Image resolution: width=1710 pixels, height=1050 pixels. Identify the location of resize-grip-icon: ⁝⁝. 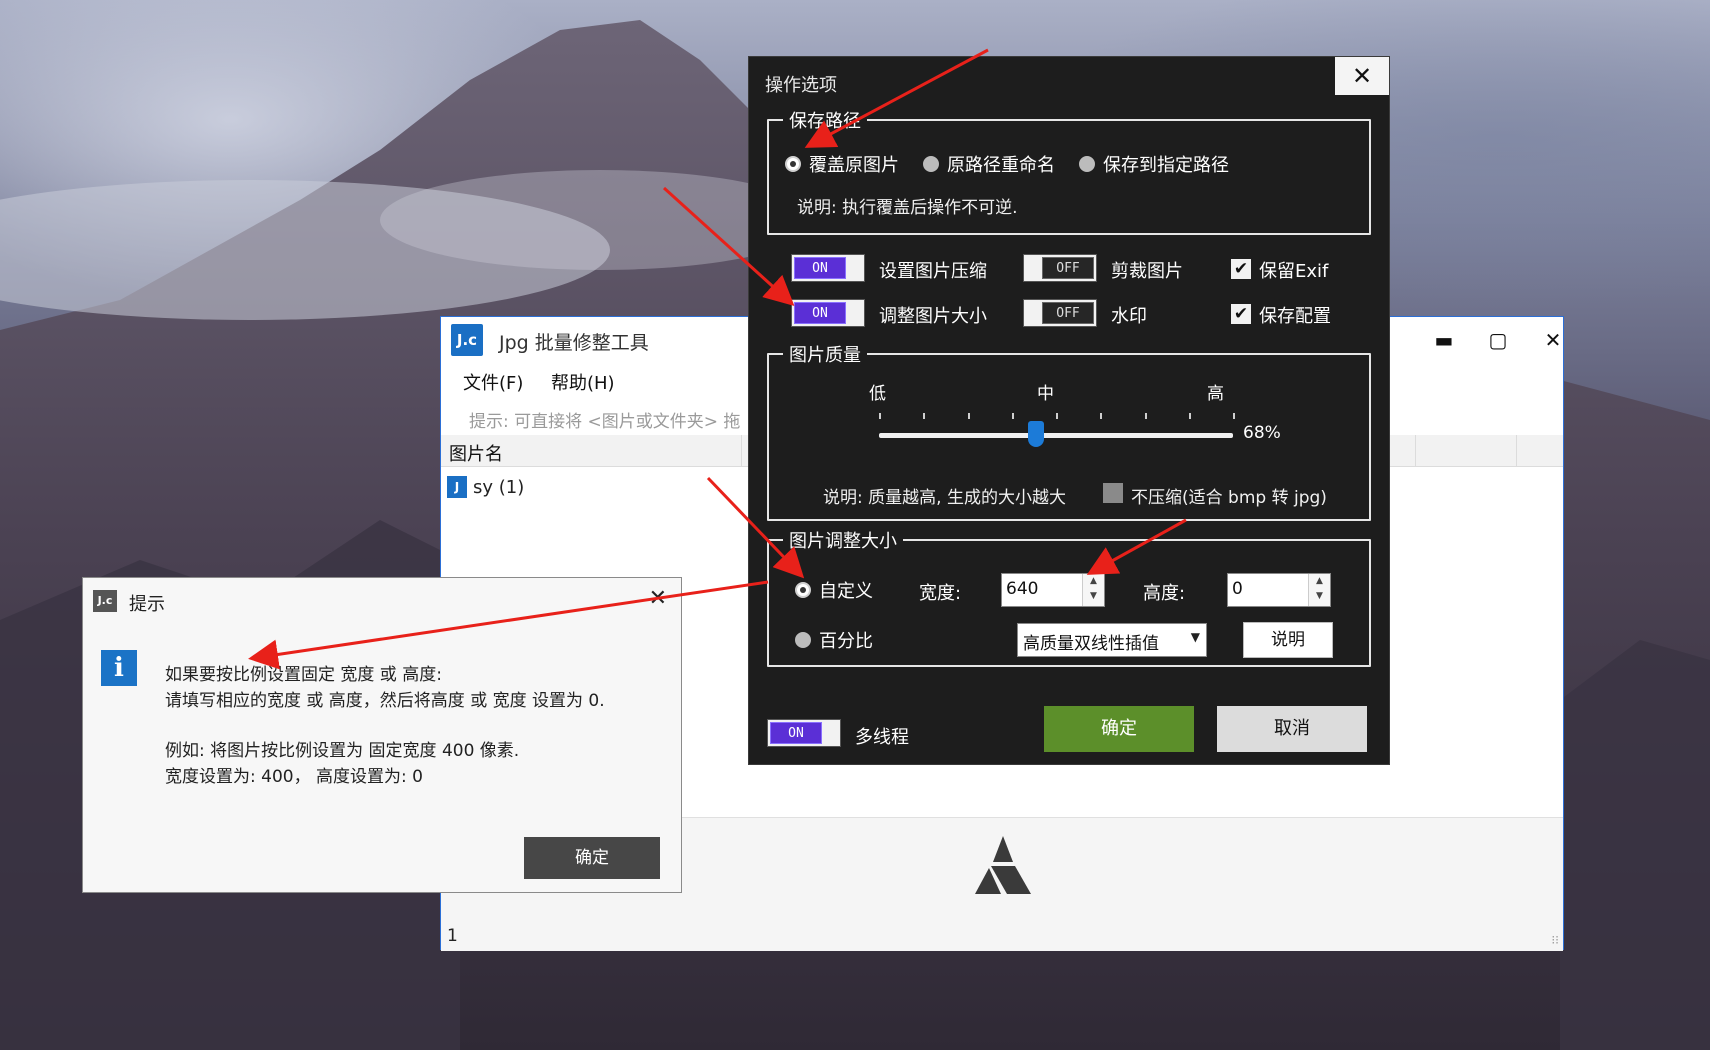
(1555, 940).